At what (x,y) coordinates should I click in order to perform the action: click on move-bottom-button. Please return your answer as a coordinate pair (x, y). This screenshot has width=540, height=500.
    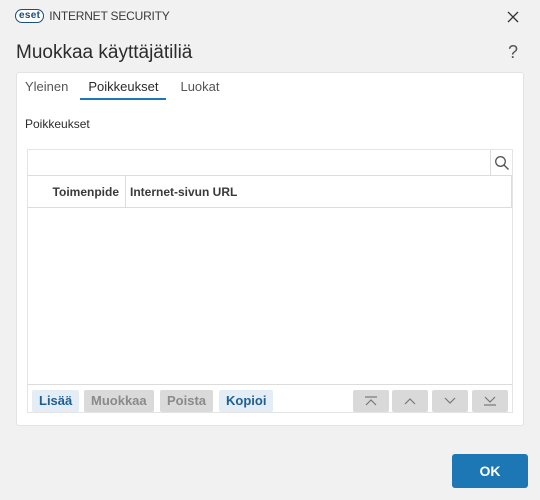
    Looking at the image, I should click on (490, 401).